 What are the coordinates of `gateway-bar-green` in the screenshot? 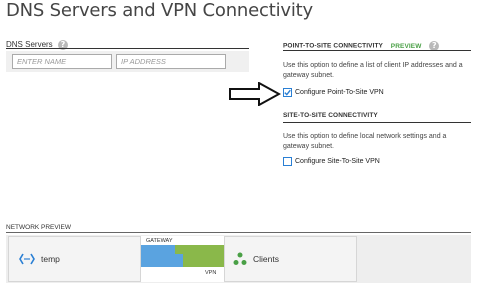 It's located at (203, 256).